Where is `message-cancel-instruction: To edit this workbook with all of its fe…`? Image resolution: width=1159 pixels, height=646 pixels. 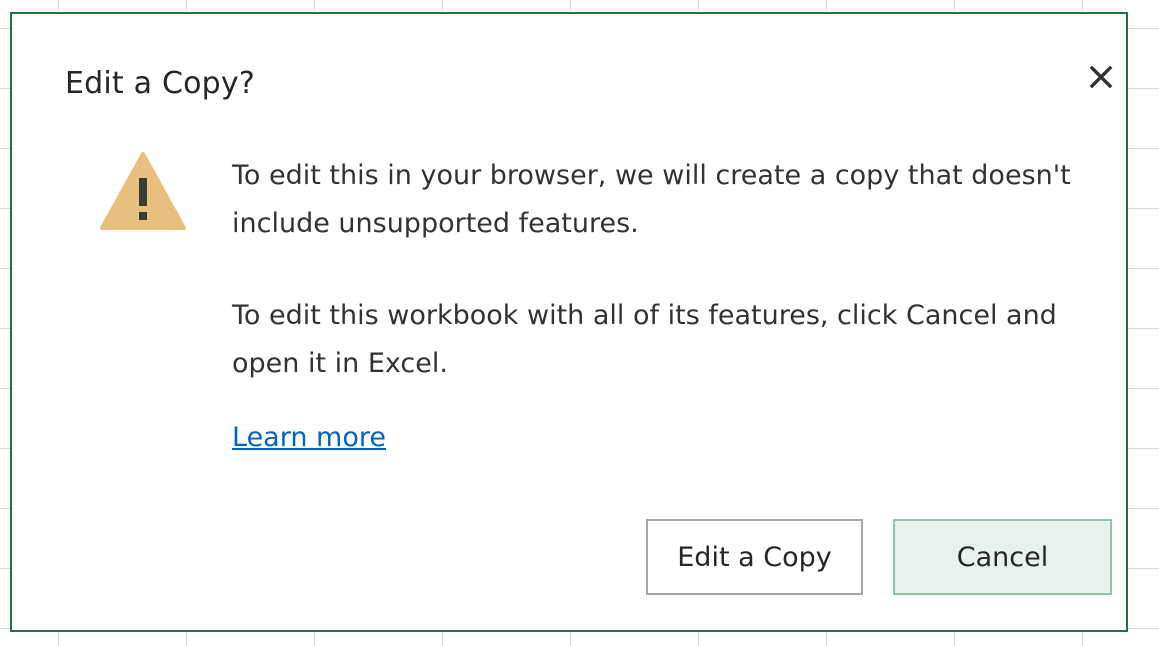 message-cancel-instruction: To edit this workbook with all of its fe… is located at coordinates (644, 339).